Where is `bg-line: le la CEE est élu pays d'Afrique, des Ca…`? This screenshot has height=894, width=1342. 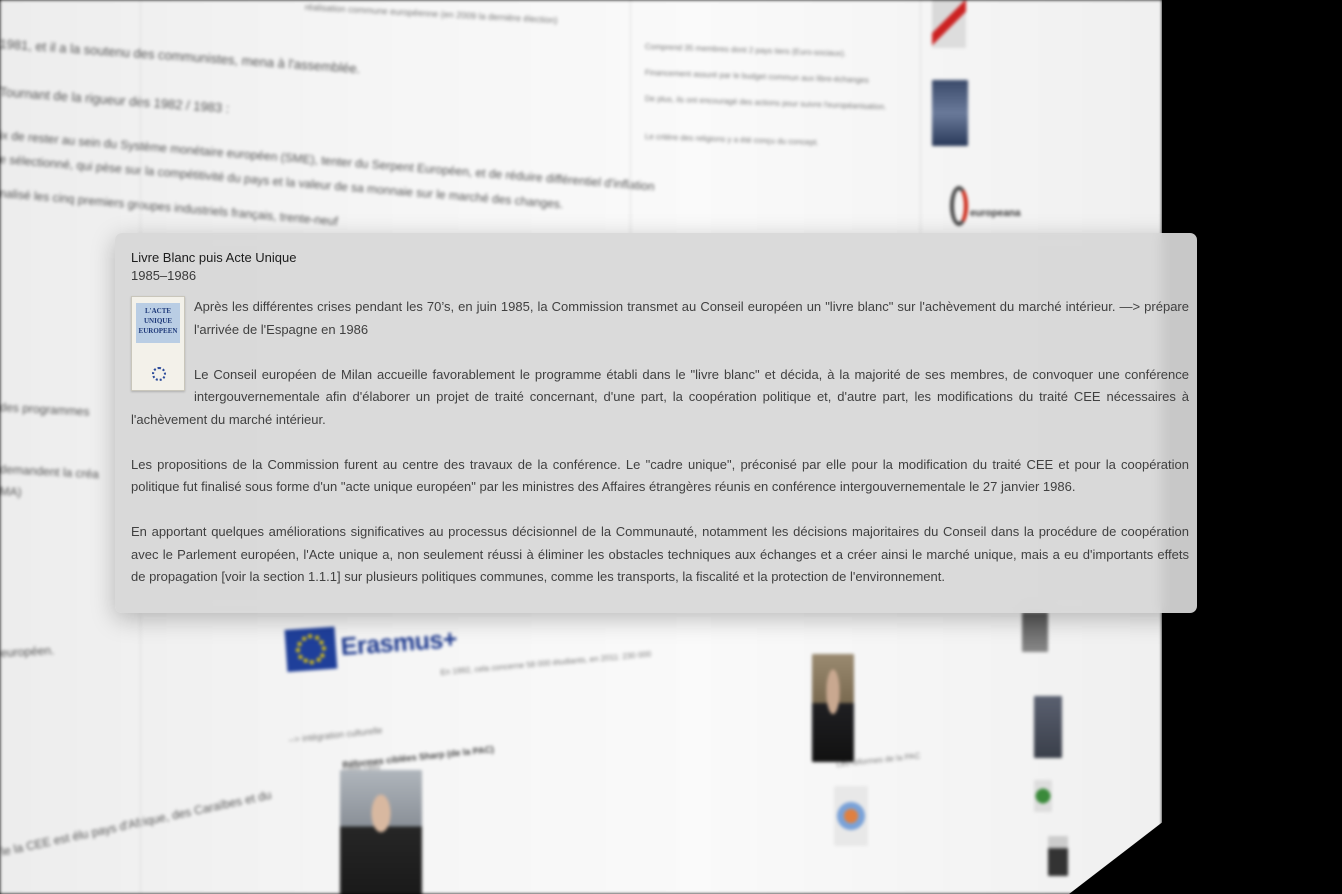 bg-line: le la CEE est élu pays d'Afrique, des Ca… is located at coordinates (136, 823).